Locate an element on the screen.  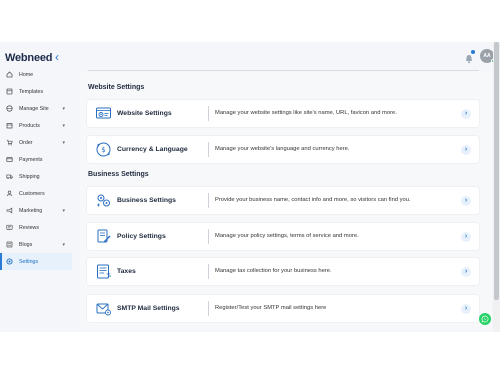
avatar-initials: AA is located at coordinates (487, 56).